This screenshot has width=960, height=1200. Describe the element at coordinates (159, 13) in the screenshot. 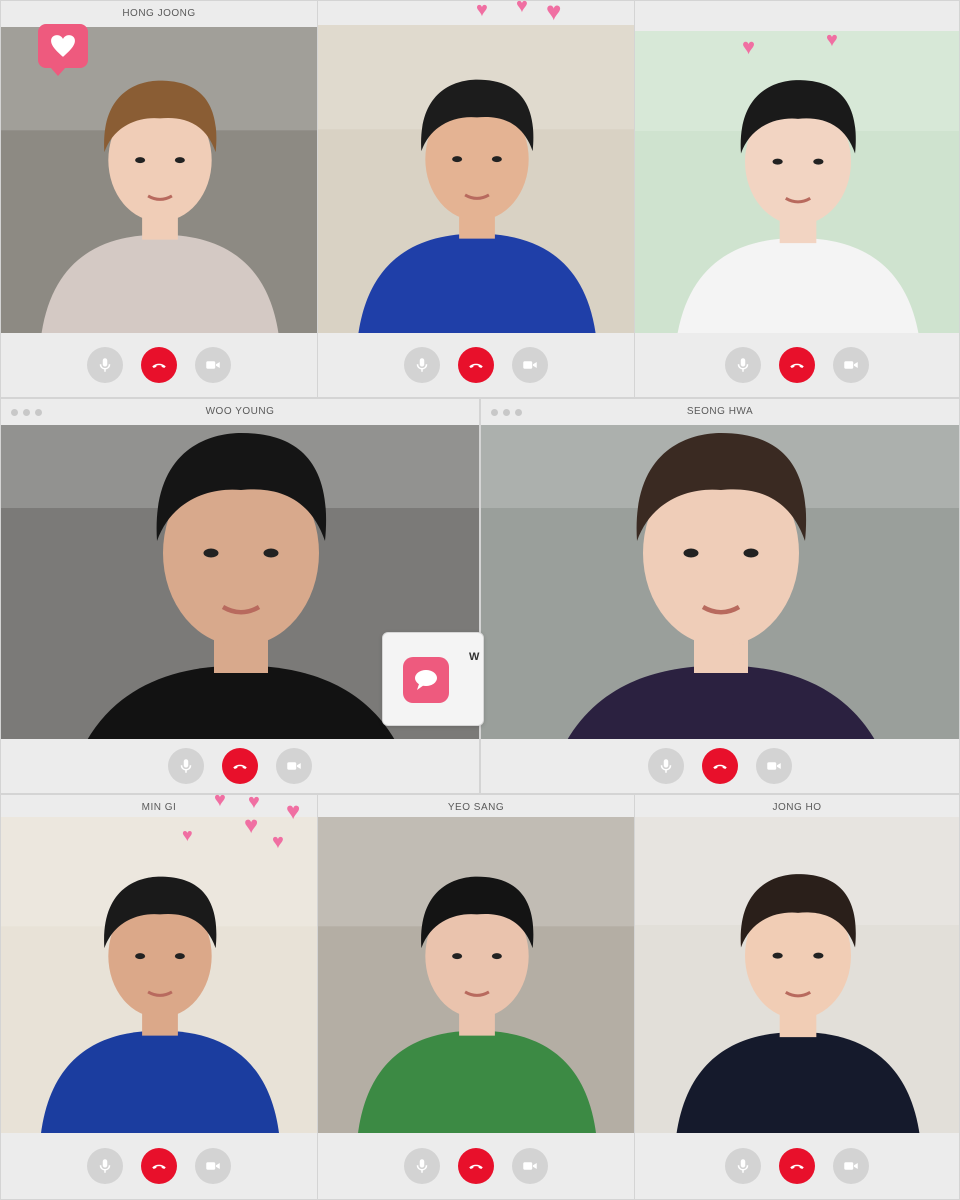

I see `caller-name: HONG JOONG` at that location.